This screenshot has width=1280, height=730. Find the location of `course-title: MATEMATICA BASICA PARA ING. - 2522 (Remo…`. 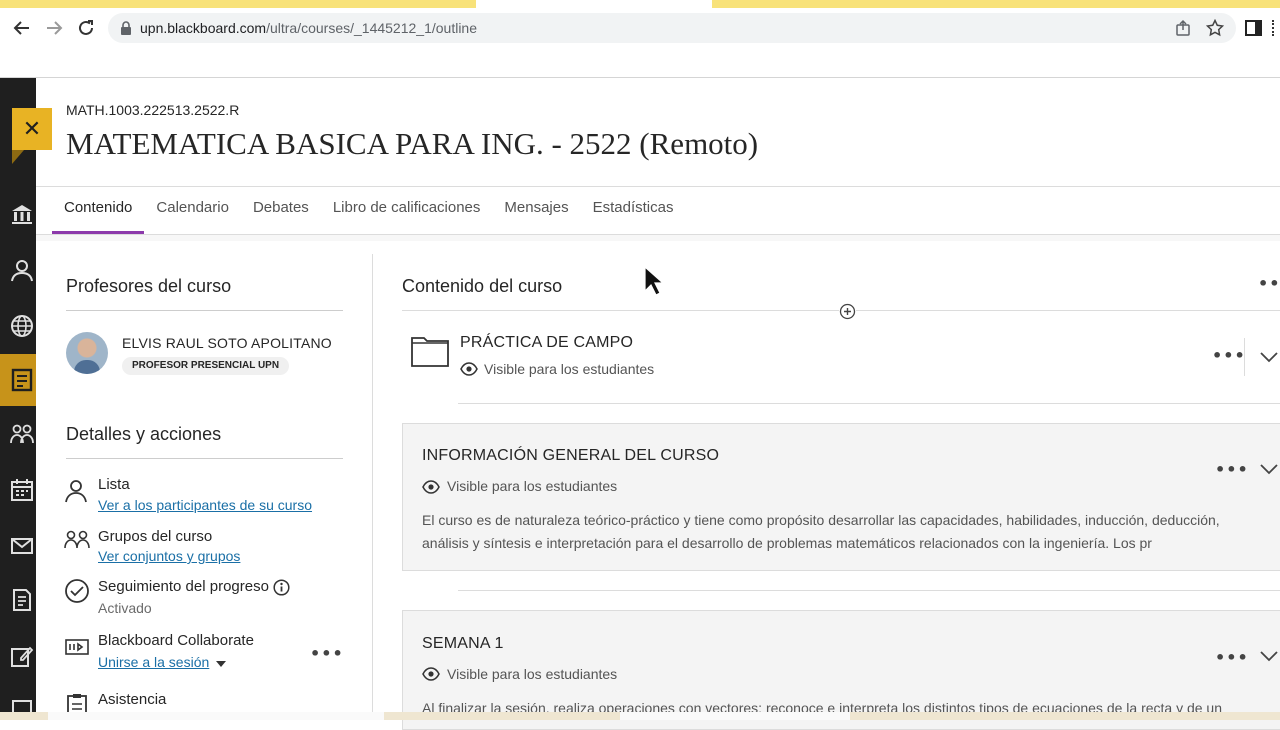

course-title: MATEMATICA BASICA PARA ING. - 2522 (Remo… is located at coordinates (412, 143).